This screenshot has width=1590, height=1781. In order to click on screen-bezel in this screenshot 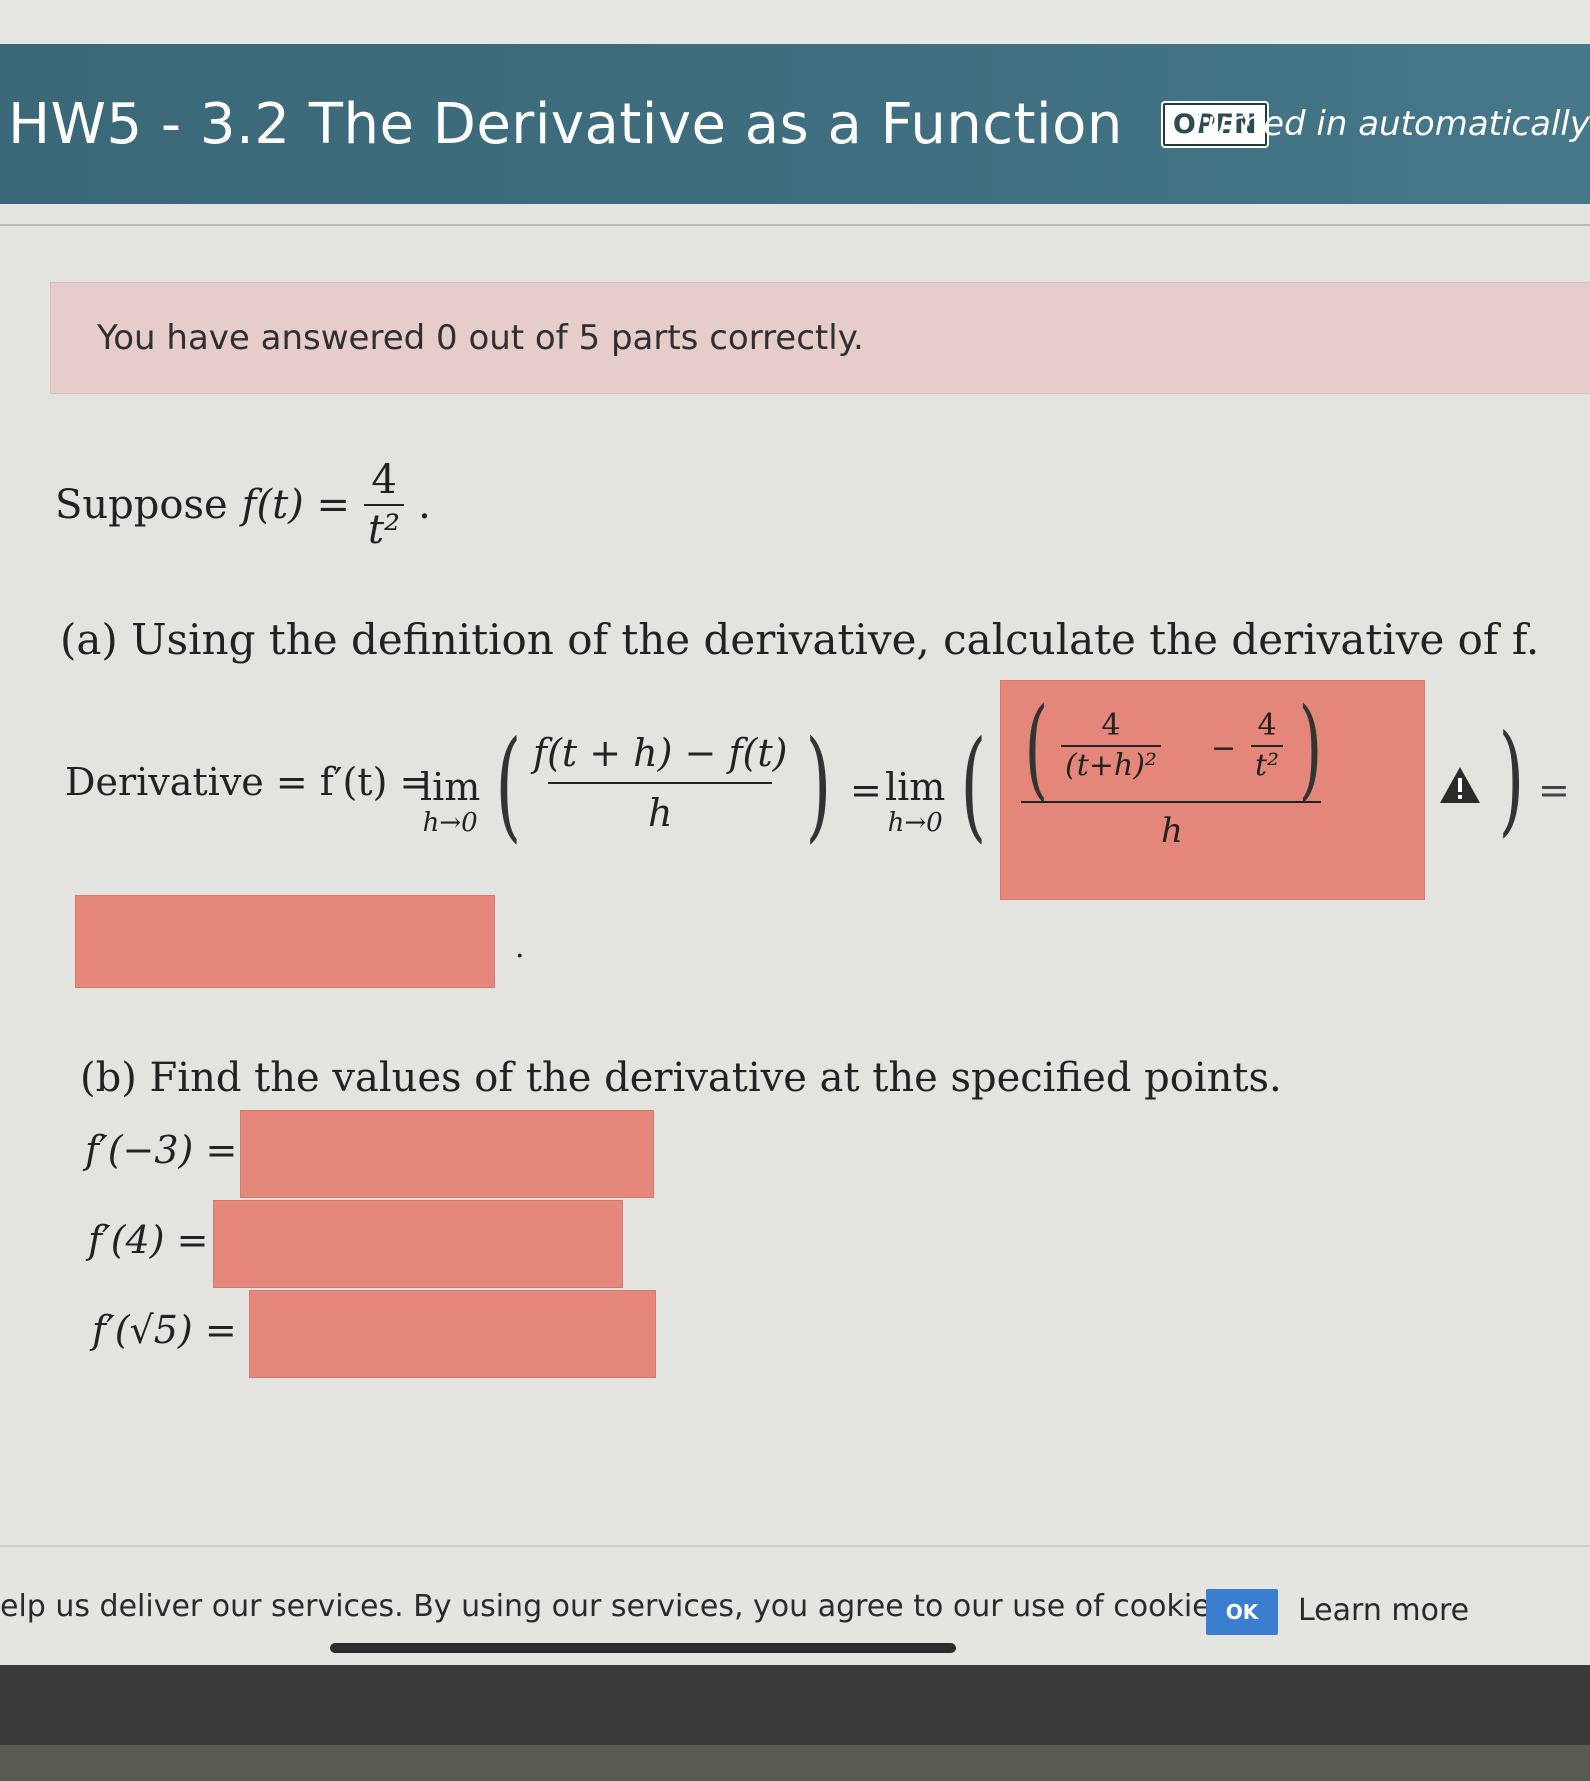, I will do `click(795, 1723)`.